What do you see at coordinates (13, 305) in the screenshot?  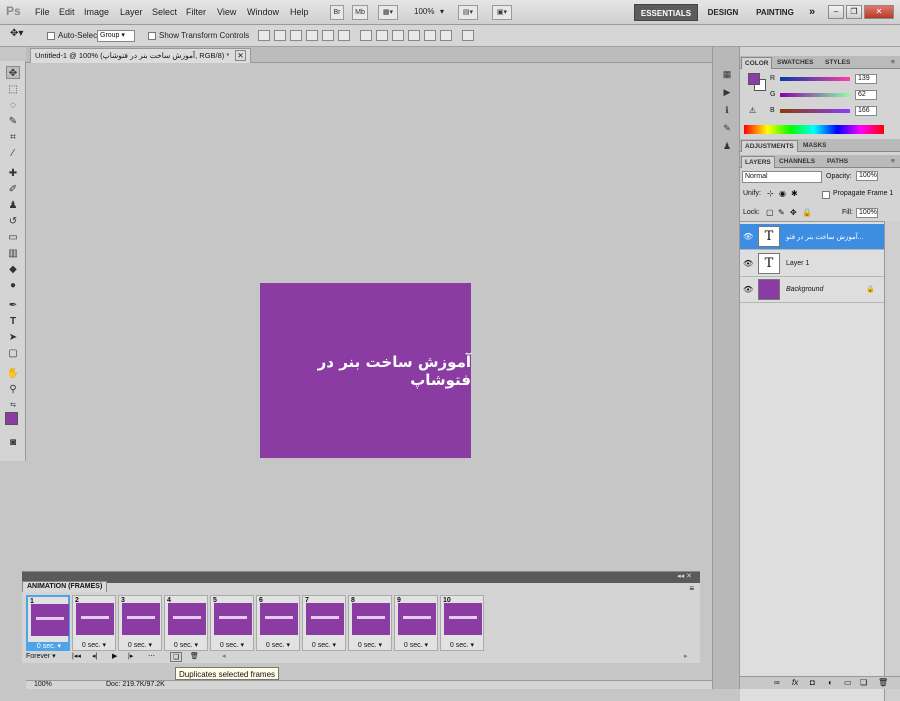 I see `pen-tool-icon: ✒` at bounding box center [13, 305].